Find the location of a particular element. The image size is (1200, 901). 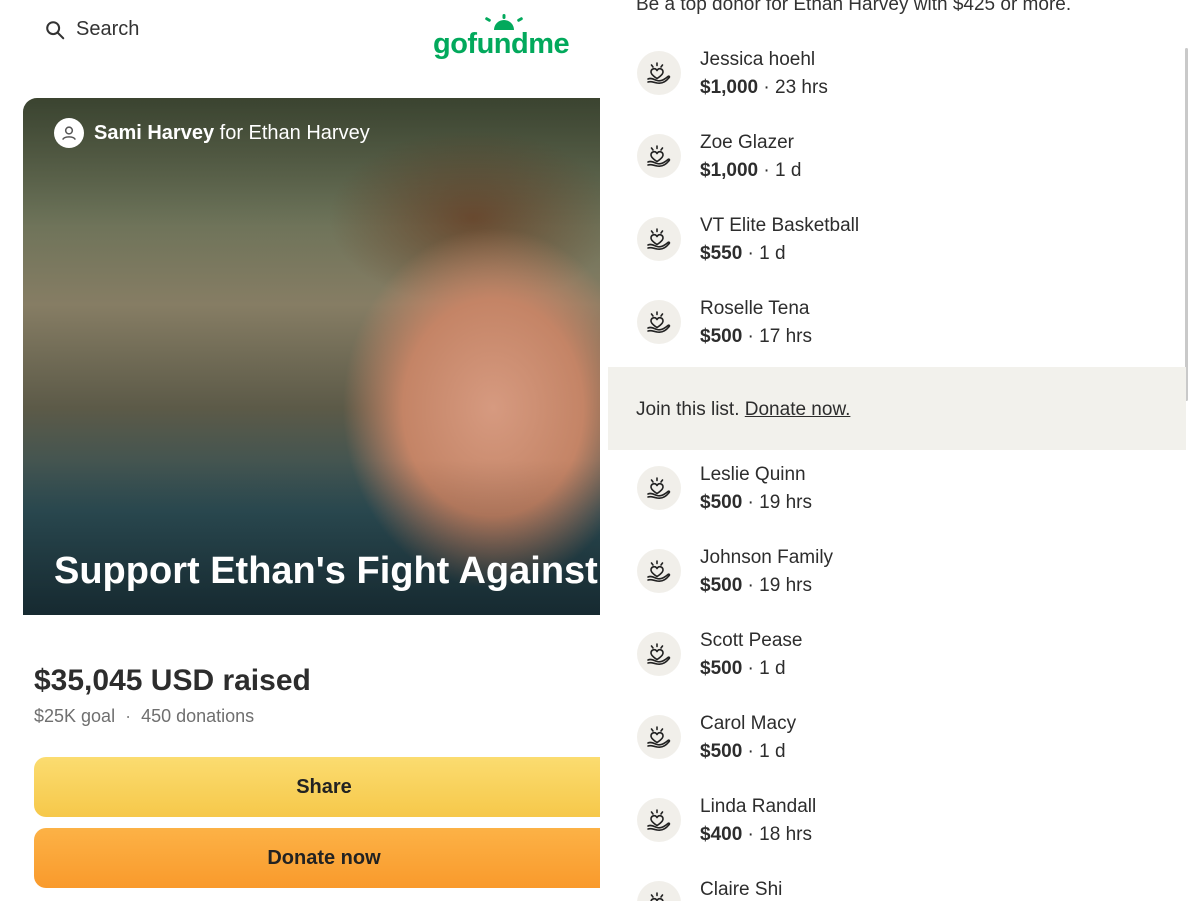

organizer-avatar is located at coordinates (69, 133).